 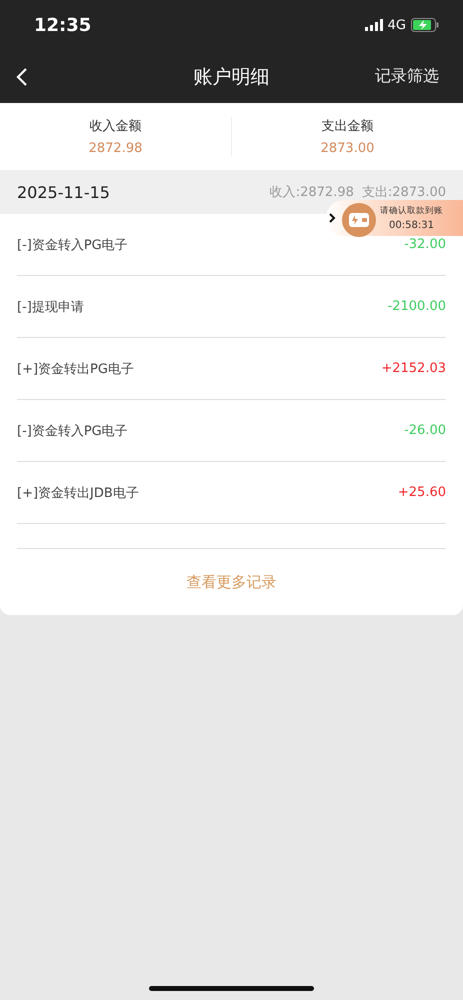 What do you see at coordinates (411, 211) in the screenshot?
I see `notice-text: 请确认取款到账` at bounding box center [411, 211].